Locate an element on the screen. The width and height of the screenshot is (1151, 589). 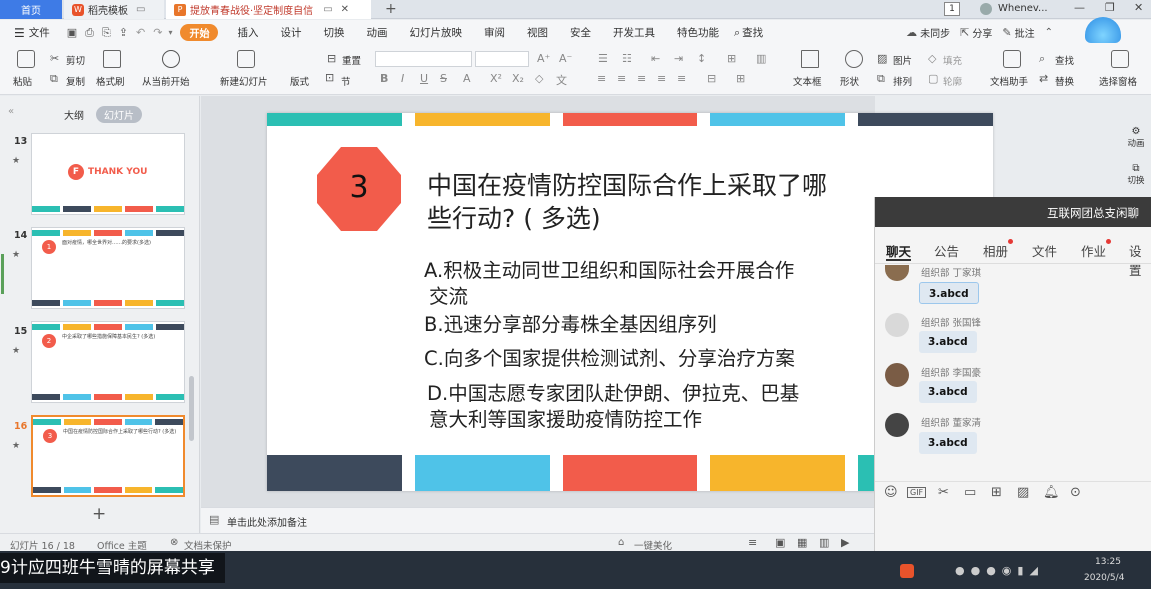
beautify-button: 一键美化 is located at coordinates (653, 545).